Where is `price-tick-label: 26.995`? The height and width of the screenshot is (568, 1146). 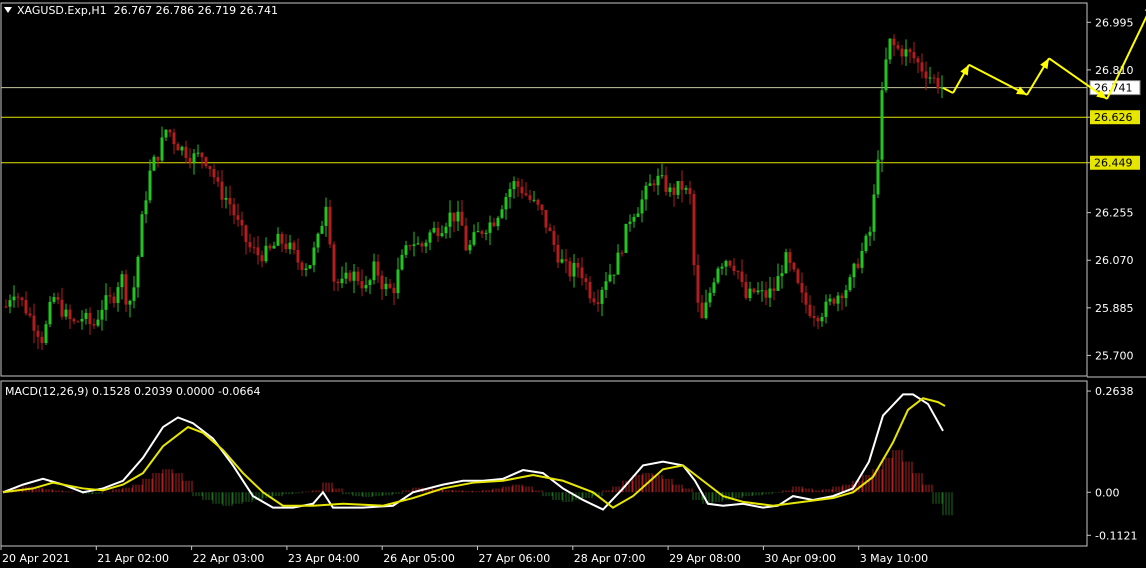
price-tick-label: 26.995 is located at coordinates (1114, 22).